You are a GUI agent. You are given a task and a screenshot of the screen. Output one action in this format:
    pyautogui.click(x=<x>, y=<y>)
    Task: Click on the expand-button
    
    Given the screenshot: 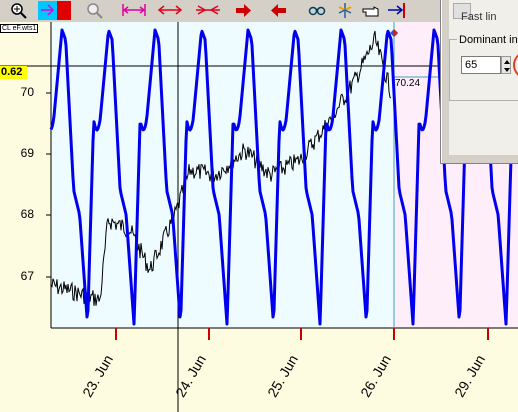 What is the action you would take?
    pyautogui.click(x=170, y=10)
    